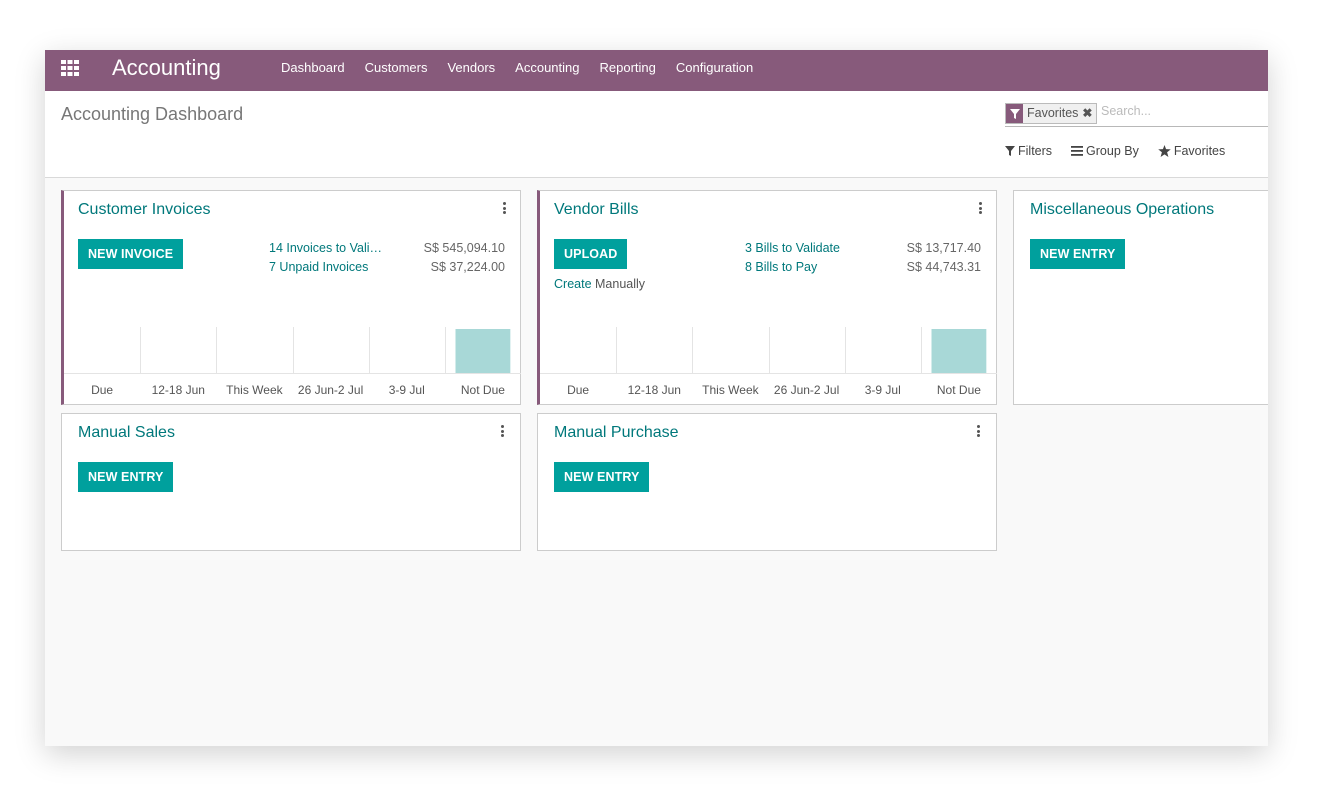 This screenshot has height=803, width=1329. Describe the element at coordinates (1181, 111) in the screenshot. I see `search-input` at that location.